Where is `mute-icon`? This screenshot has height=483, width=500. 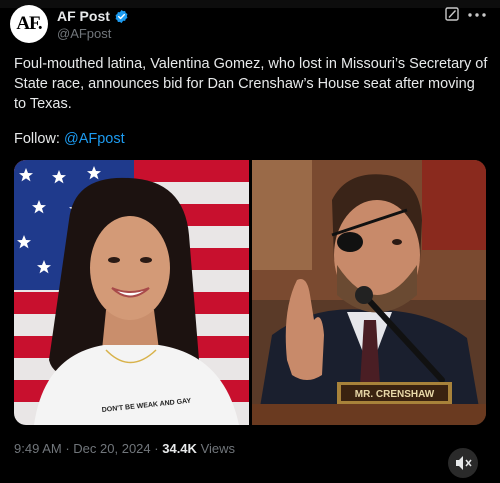
mute-icon is located at coordinates (463, 463).